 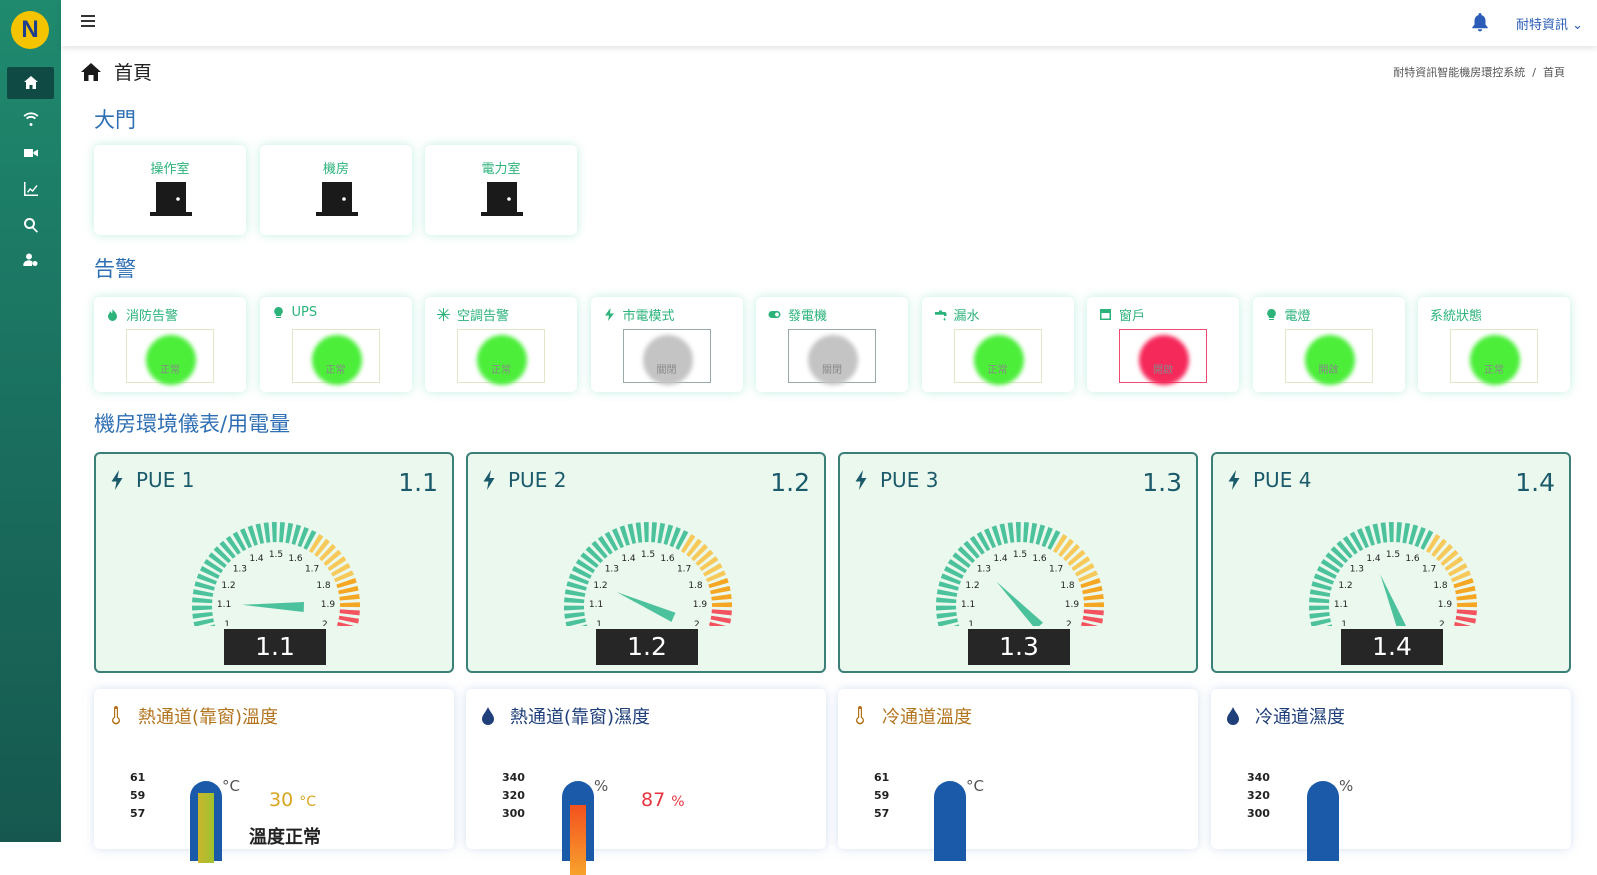 I want to click on alarm-status: 開啟, so click(x=1328, y=370).